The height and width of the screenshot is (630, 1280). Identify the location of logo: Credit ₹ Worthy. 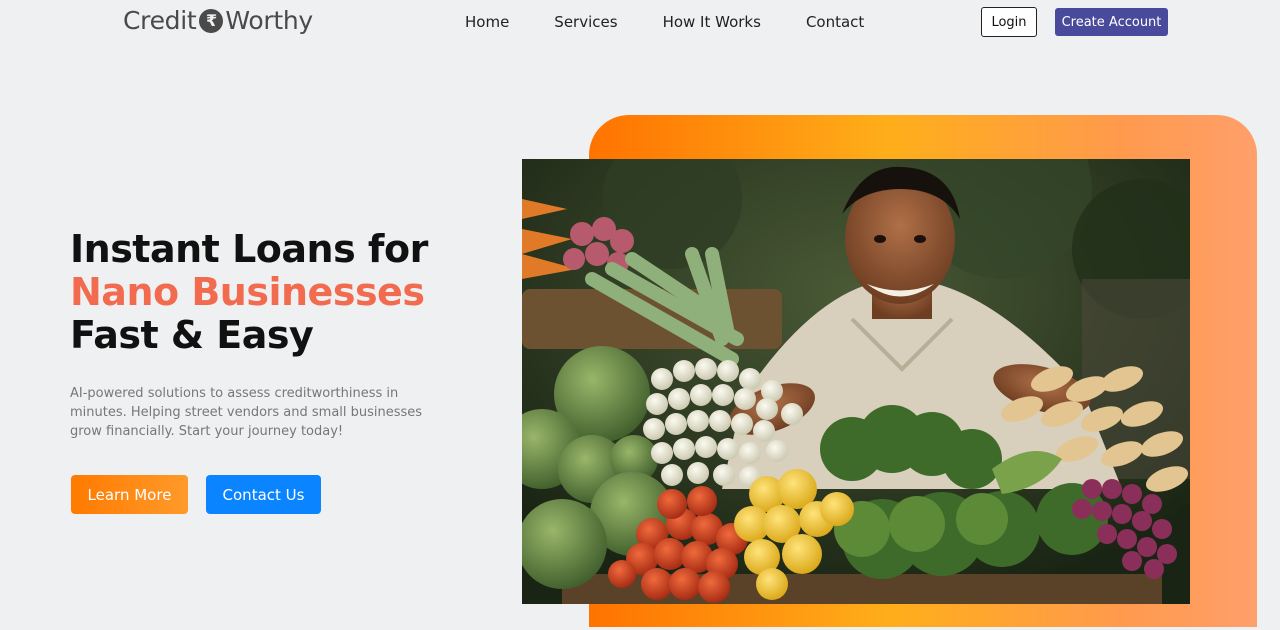
(218, 20).